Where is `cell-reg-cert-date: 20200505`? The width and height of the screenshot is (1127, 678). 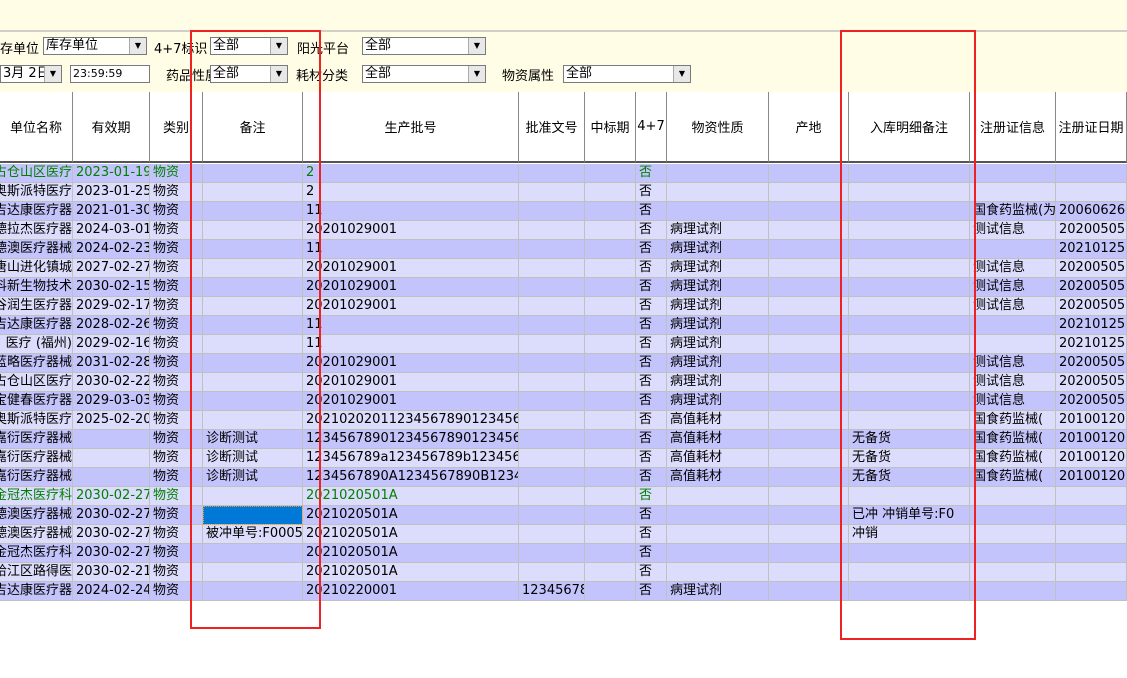 cell-reg-cert-date: 20200505 is located at coordinates (1091, 306).